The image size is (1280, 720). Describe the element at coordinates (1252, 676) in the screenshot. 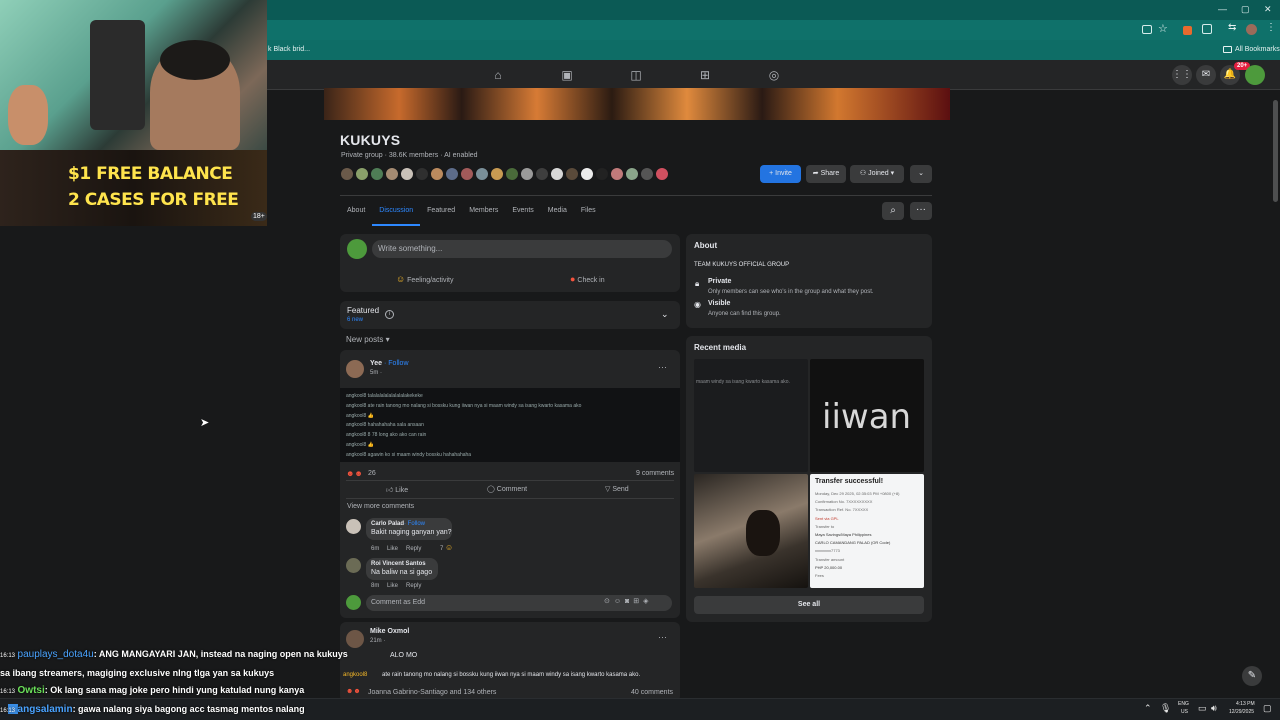

I see `new-message-button: ✎` at that location.